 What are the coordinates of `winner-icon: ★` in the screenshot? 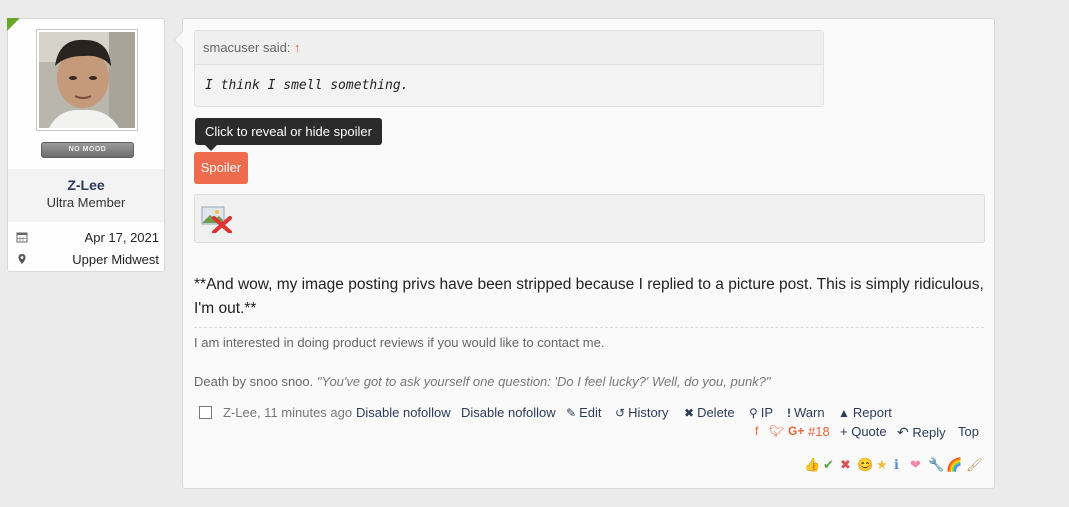 It's located at (882, 465).